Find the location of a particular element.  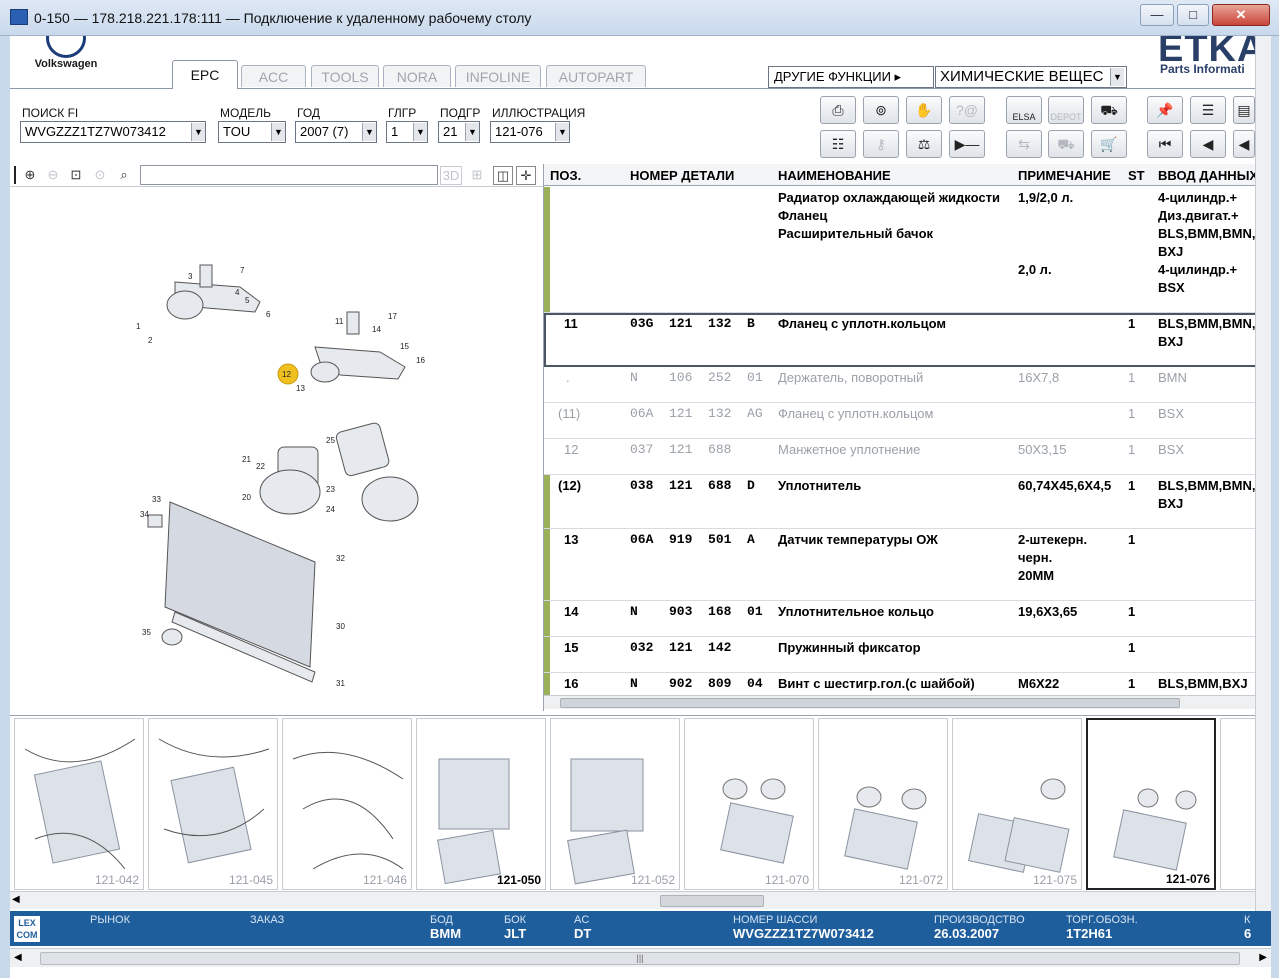

trade-value: 1T2H61 is located at coordinates (1089, 933).